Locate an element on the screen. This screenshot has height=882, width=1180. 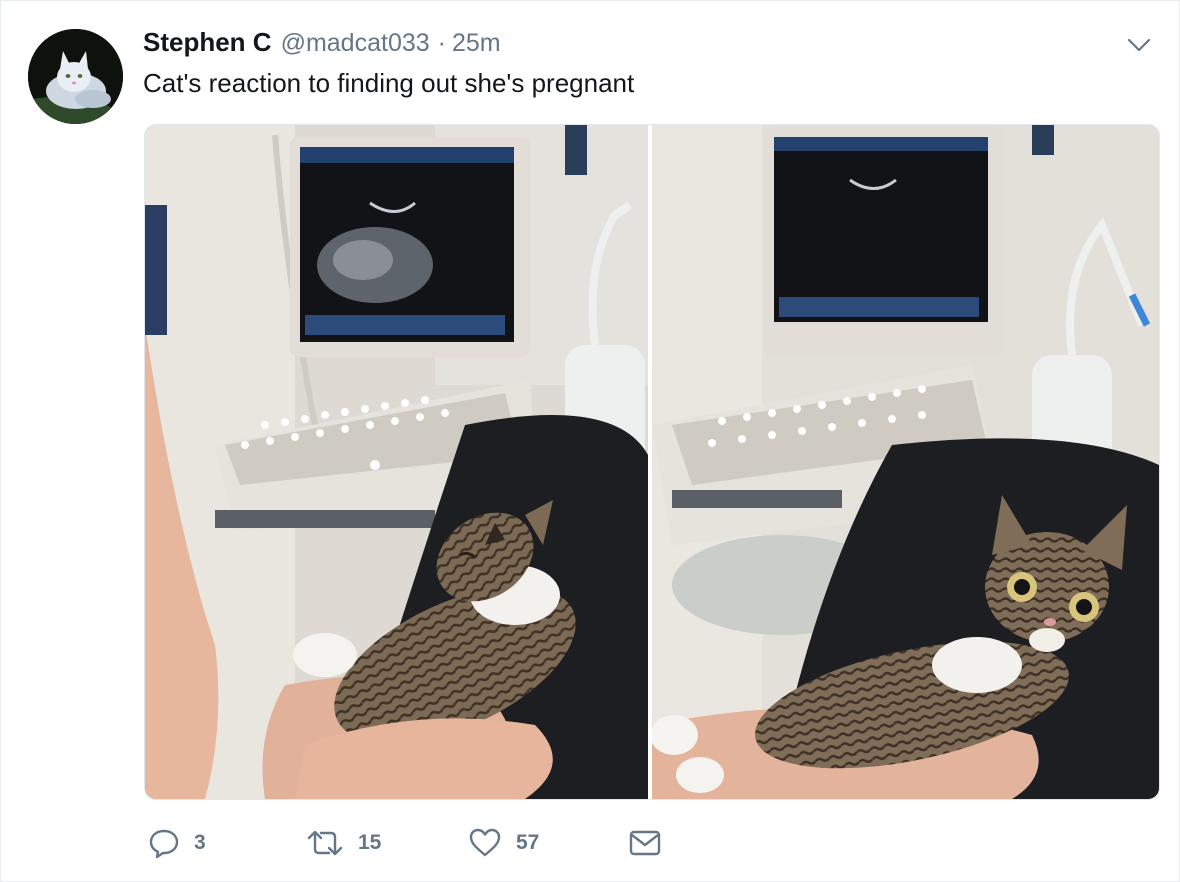
avatar-cat-image is located at coordinates (75, 76).